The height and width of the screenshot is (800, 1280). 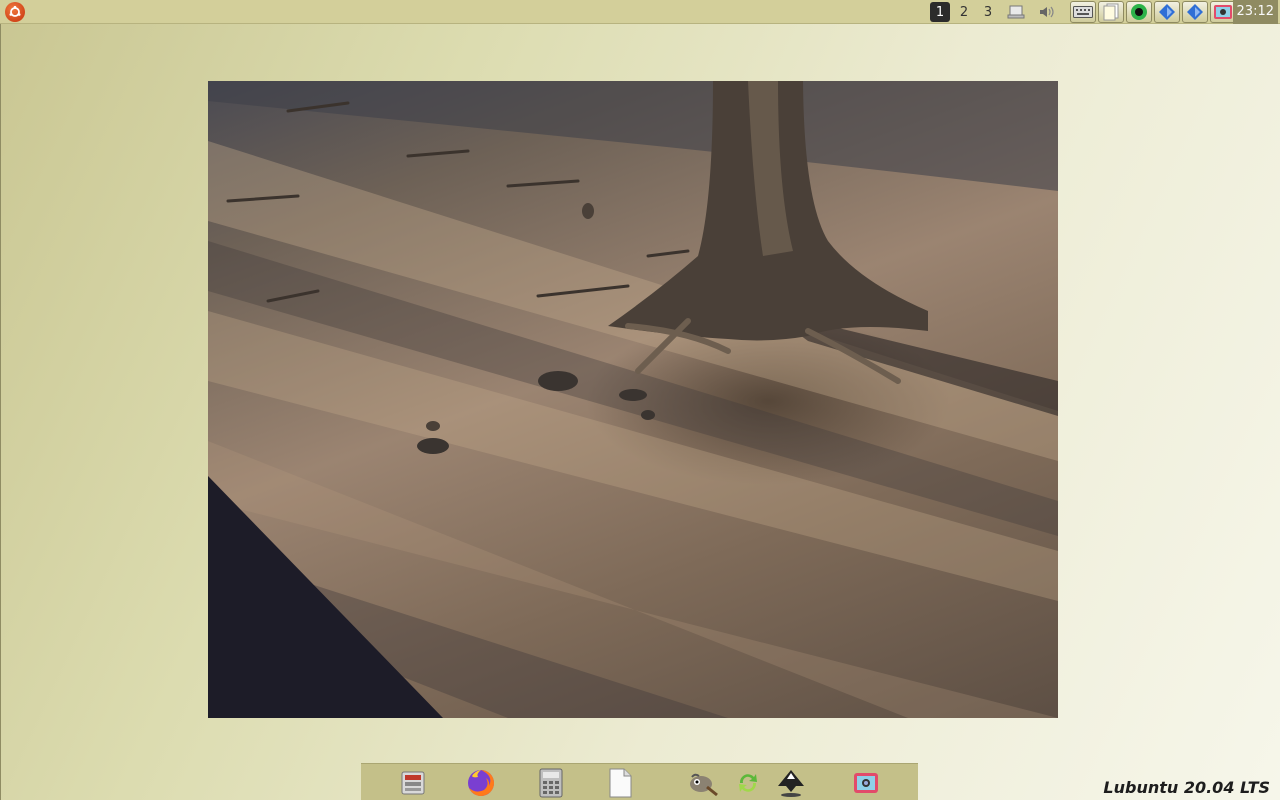 I want to click on distro-branding: Lubuntu 20.04 LTS, so click(x=1186, y=787).